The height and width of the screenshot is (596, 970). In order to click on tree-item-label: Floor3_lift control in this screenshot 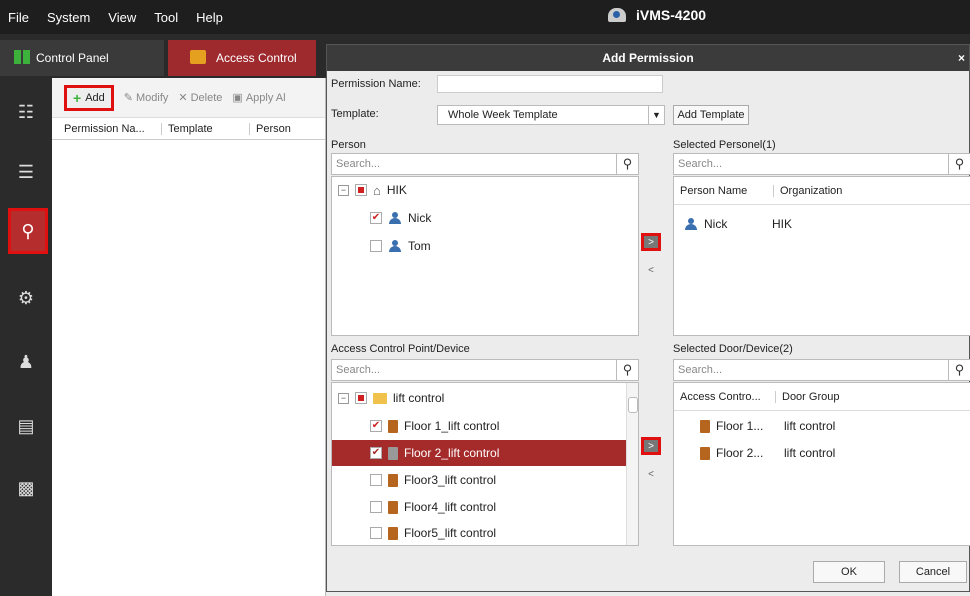, I will do `click(450, 480)`.